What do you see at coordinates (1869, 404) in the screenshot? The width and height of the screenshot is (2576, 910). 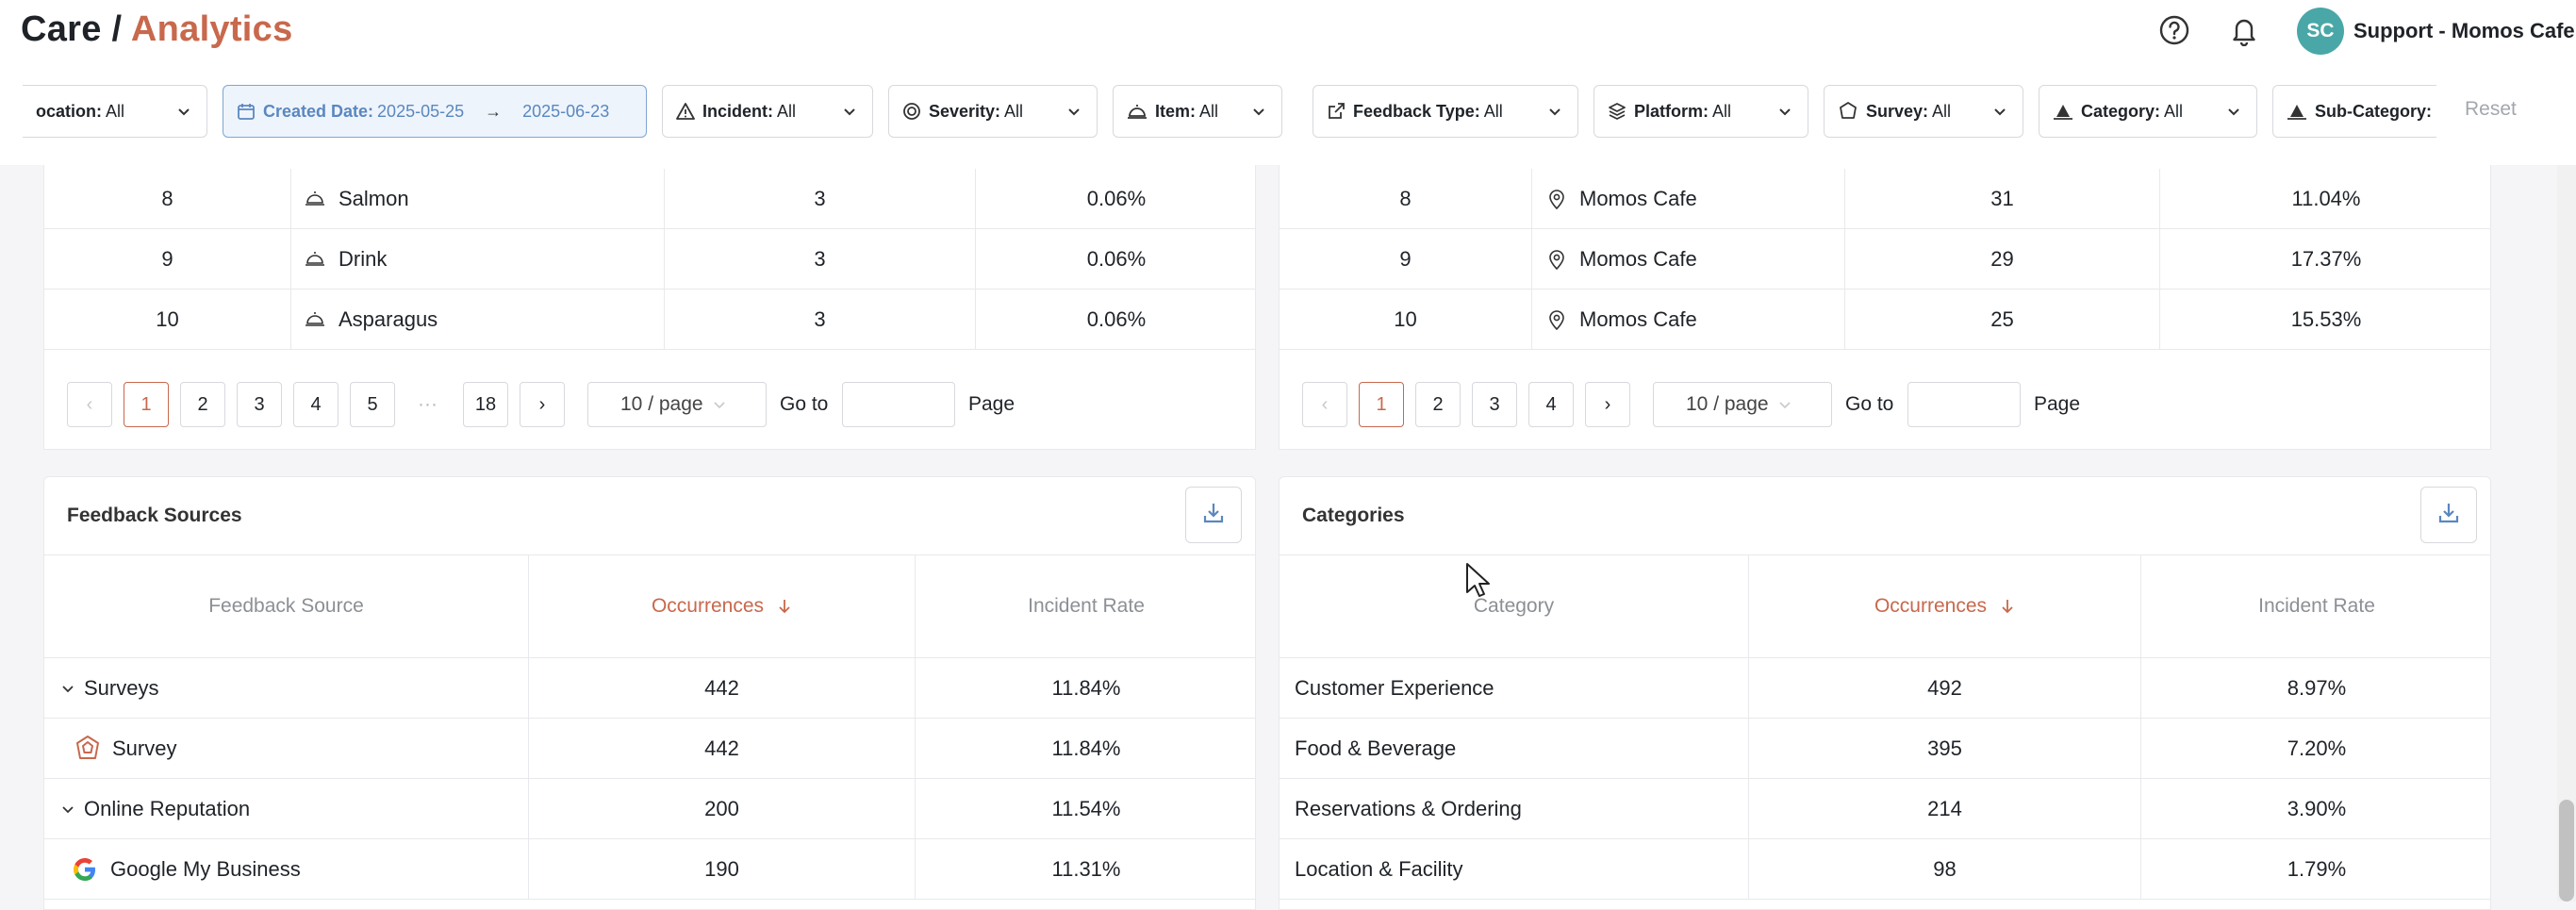 I see `goto-label: Go to` at bounding box center [1869, 404].